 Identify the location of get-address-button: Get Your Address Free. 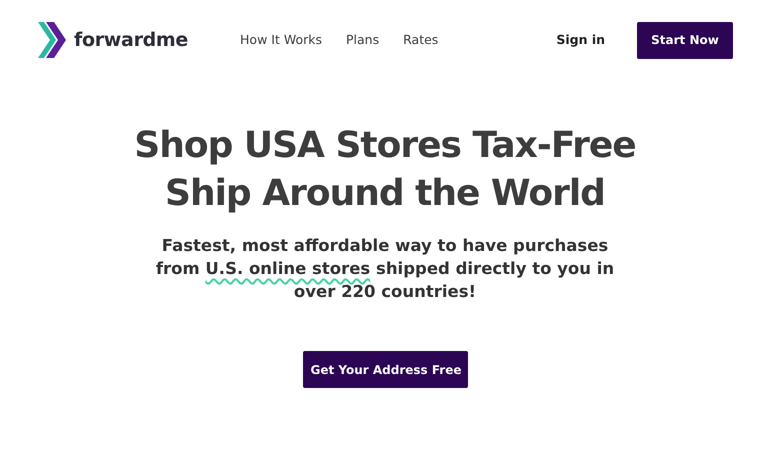
(385, 369).